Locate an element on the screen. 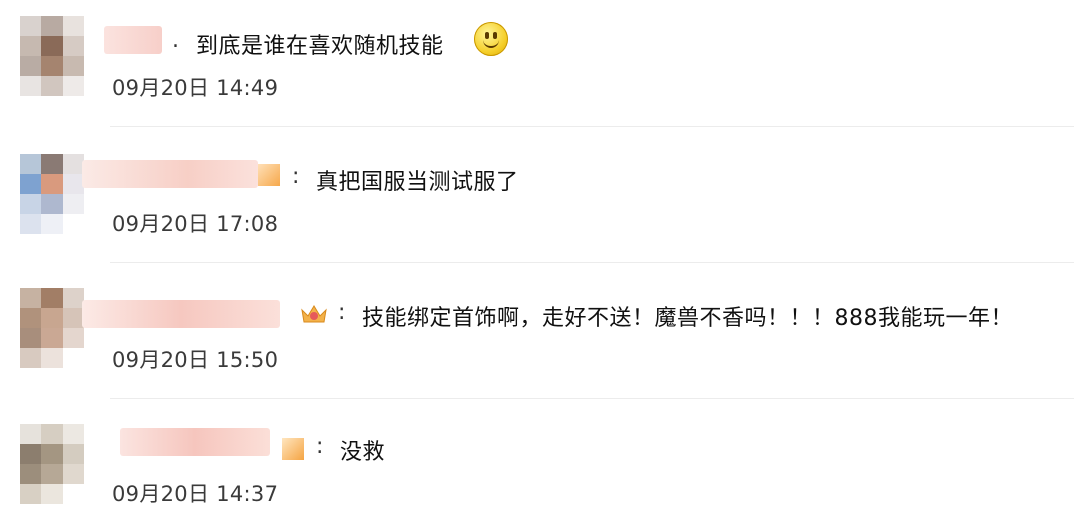  comment-text: 到底是谁在喜欢随机技能 is located at coordinates (320, 46).